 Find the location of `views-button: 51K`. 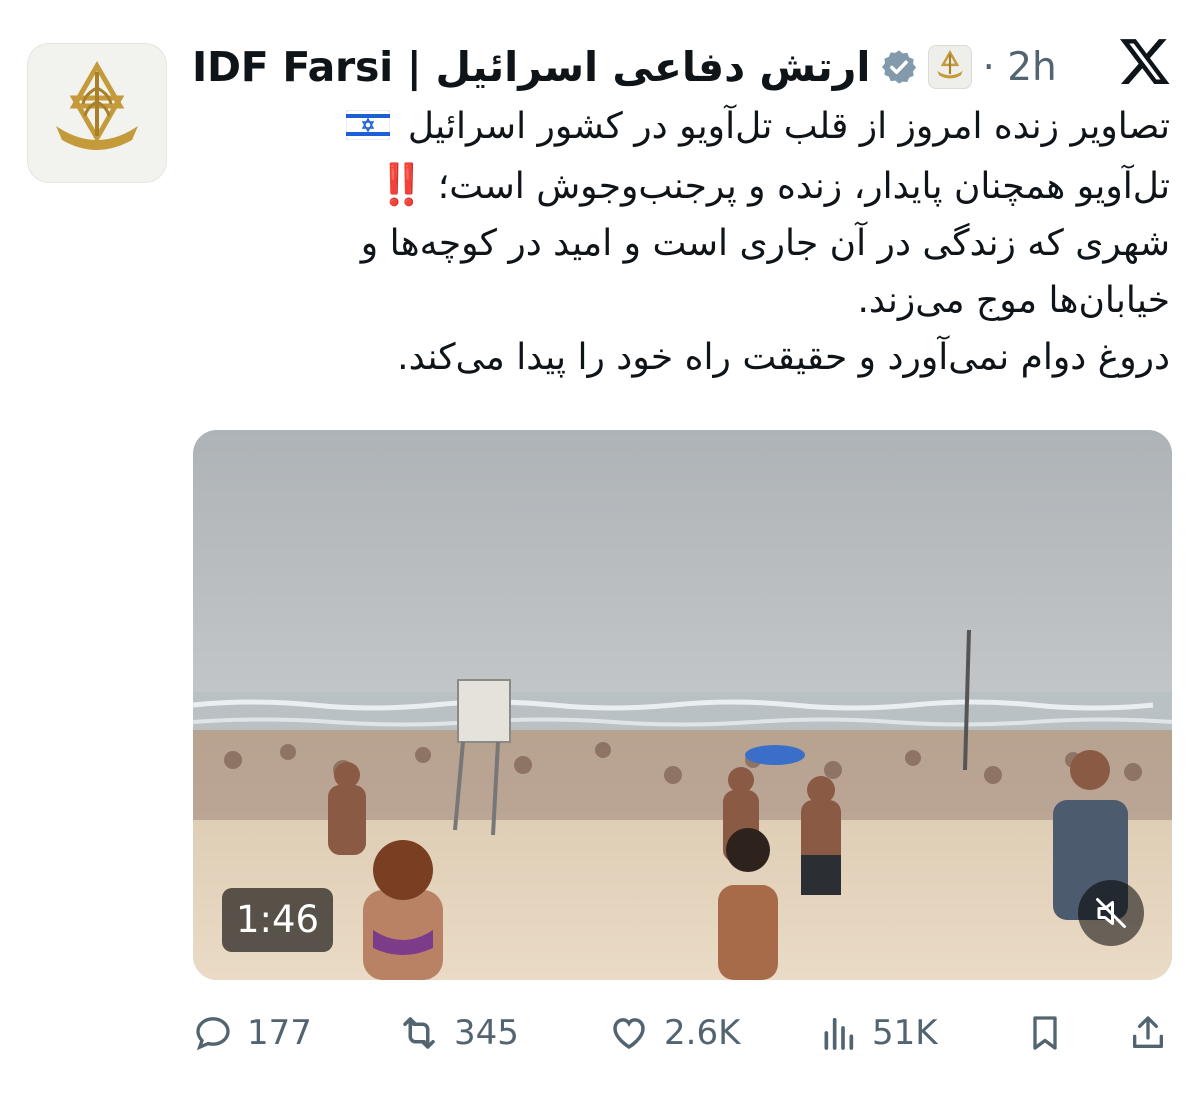

views-button: 51K is located at coordinates (878, 1033).